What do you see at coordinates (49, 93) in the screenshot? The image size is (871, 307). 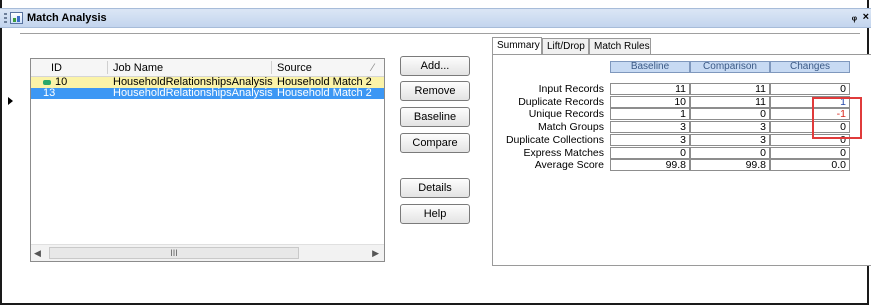 I see `row-id: 13` at bounding box center [49, 93].